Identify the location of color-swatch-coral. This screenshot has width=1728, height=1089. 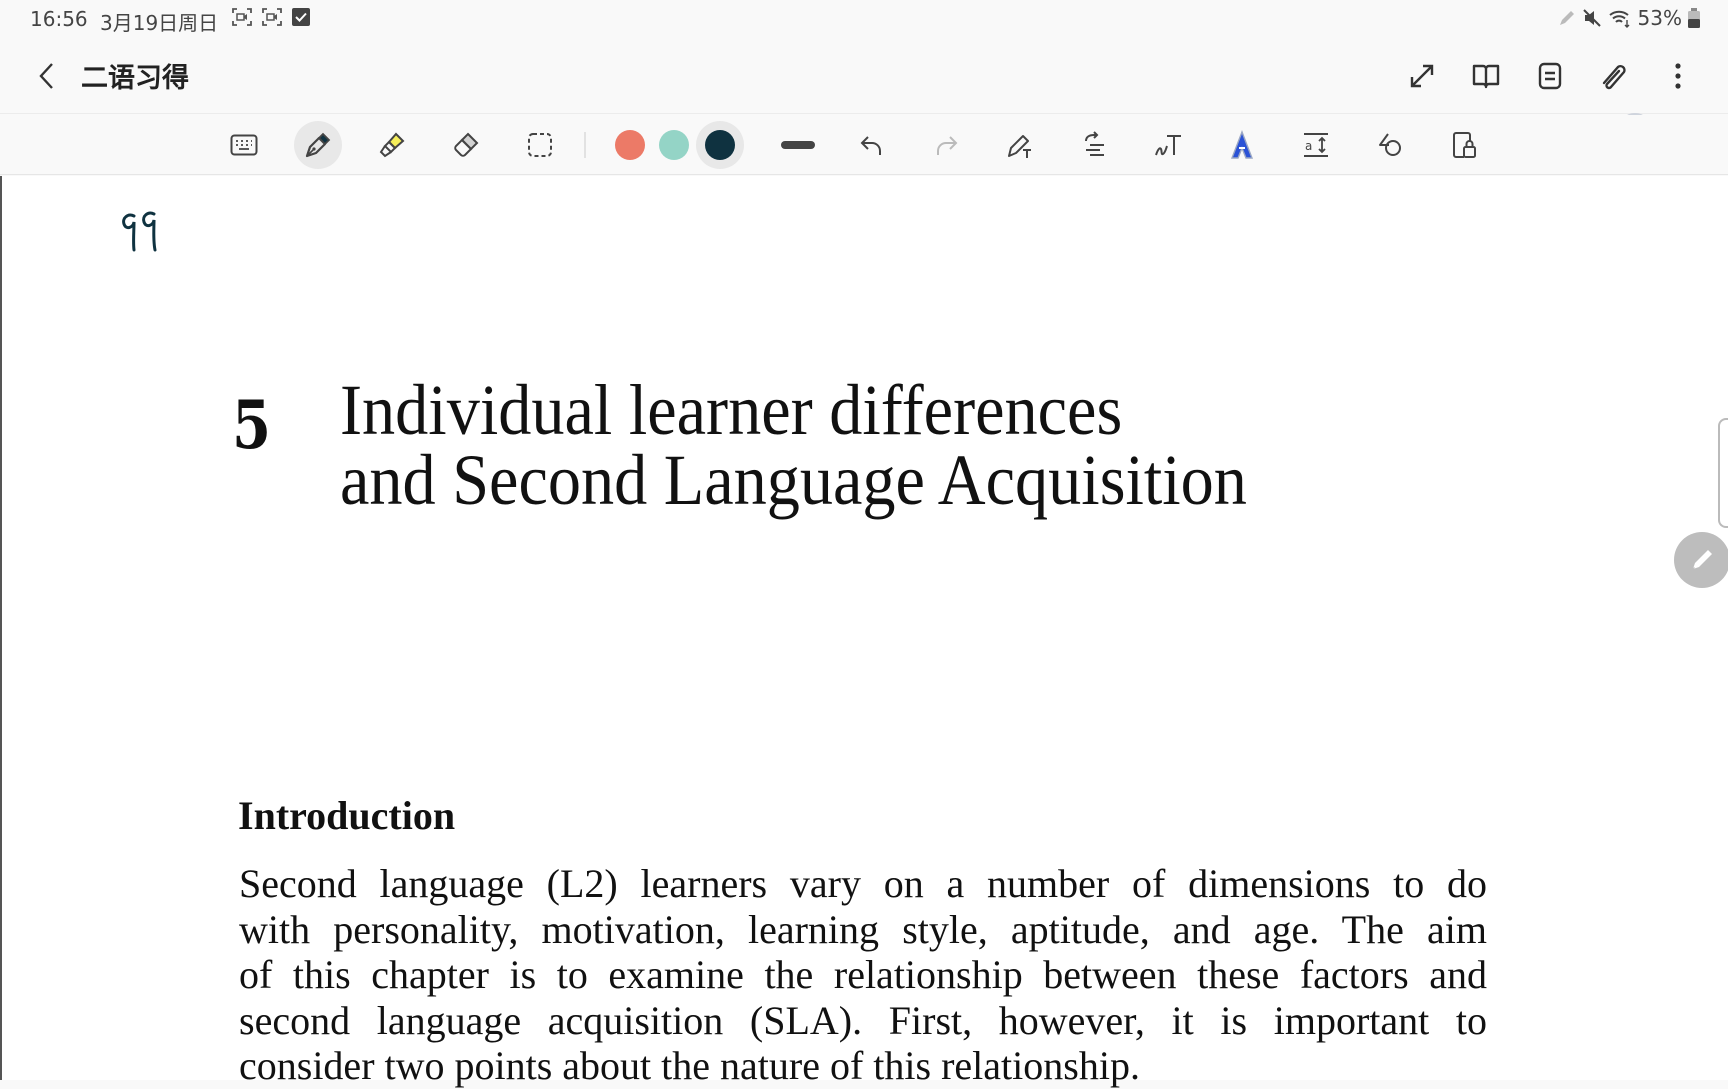
(630, 145).